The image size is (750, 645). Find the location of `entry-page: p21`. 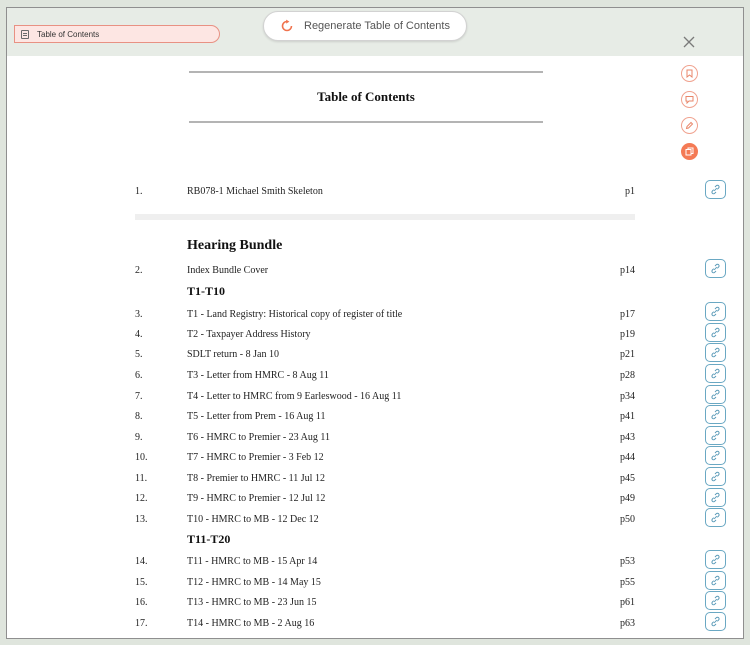

entry-page: p21 is located at coordinates (627, 354).